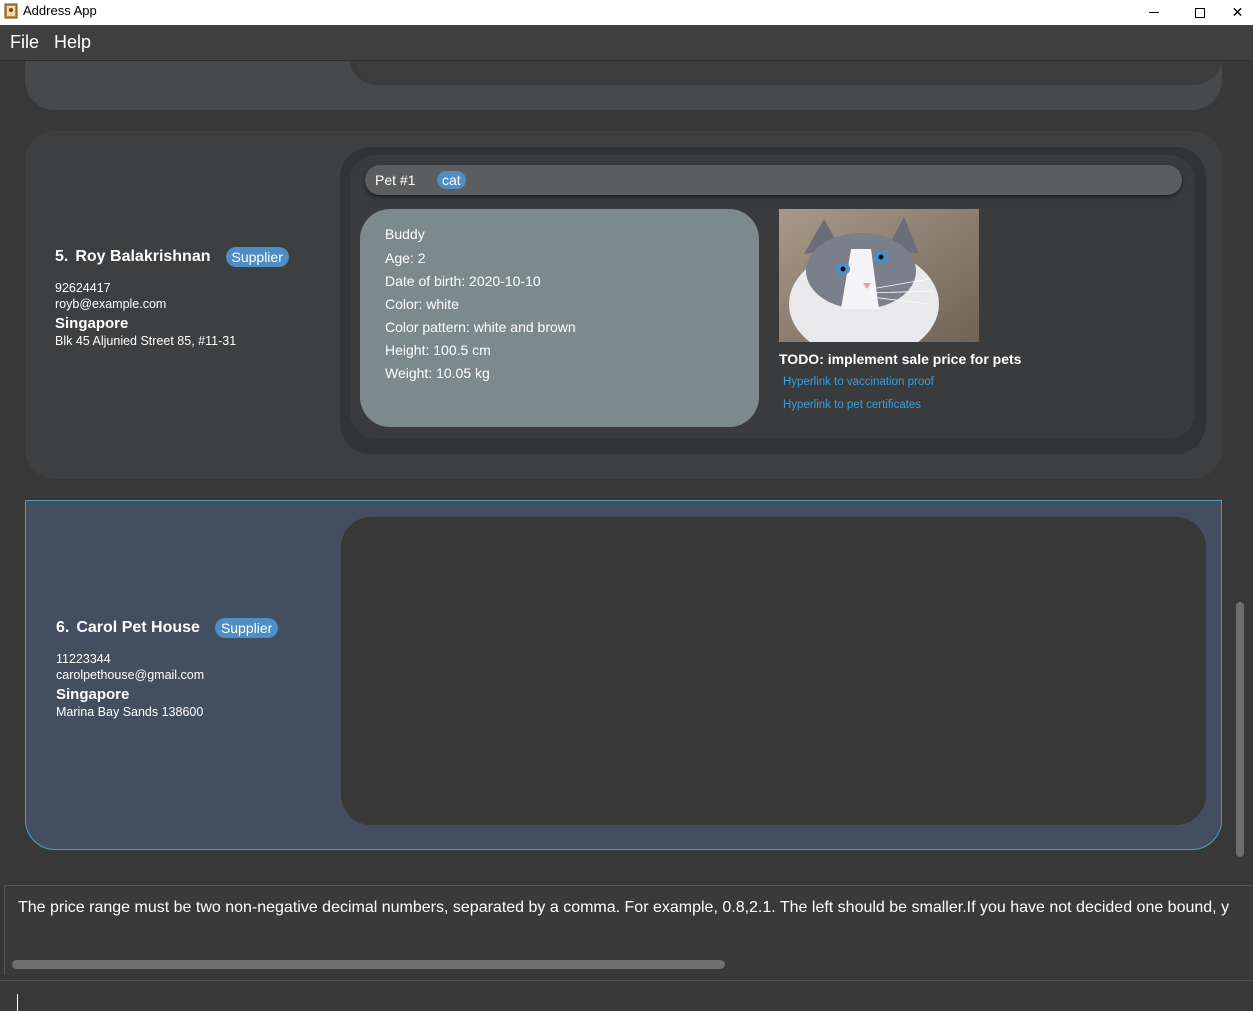 The height and width of the screenshot is (1011, 1253). Describe the element at coordinates (11, 11) in the screenshot. I see `address-book-icon` at that location.